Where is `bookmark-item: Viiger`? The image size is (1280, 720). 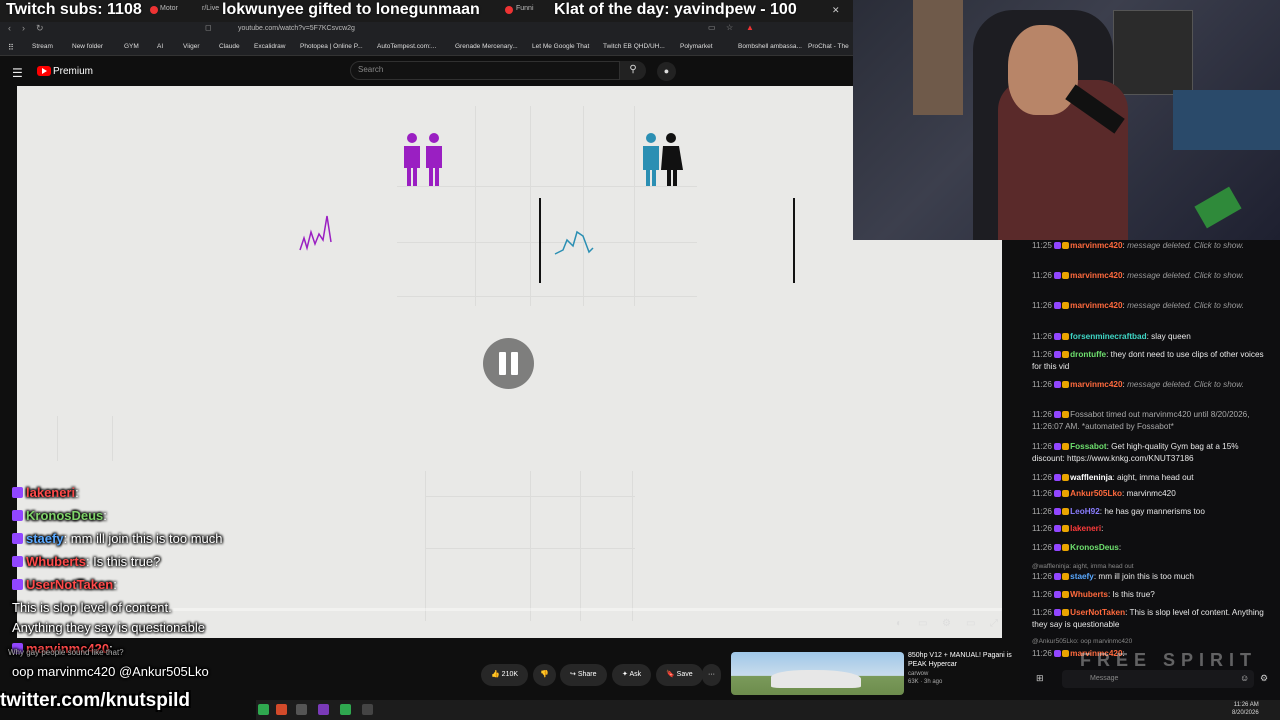 bookmark-item: Viiger is located at coordinates (191, 46).